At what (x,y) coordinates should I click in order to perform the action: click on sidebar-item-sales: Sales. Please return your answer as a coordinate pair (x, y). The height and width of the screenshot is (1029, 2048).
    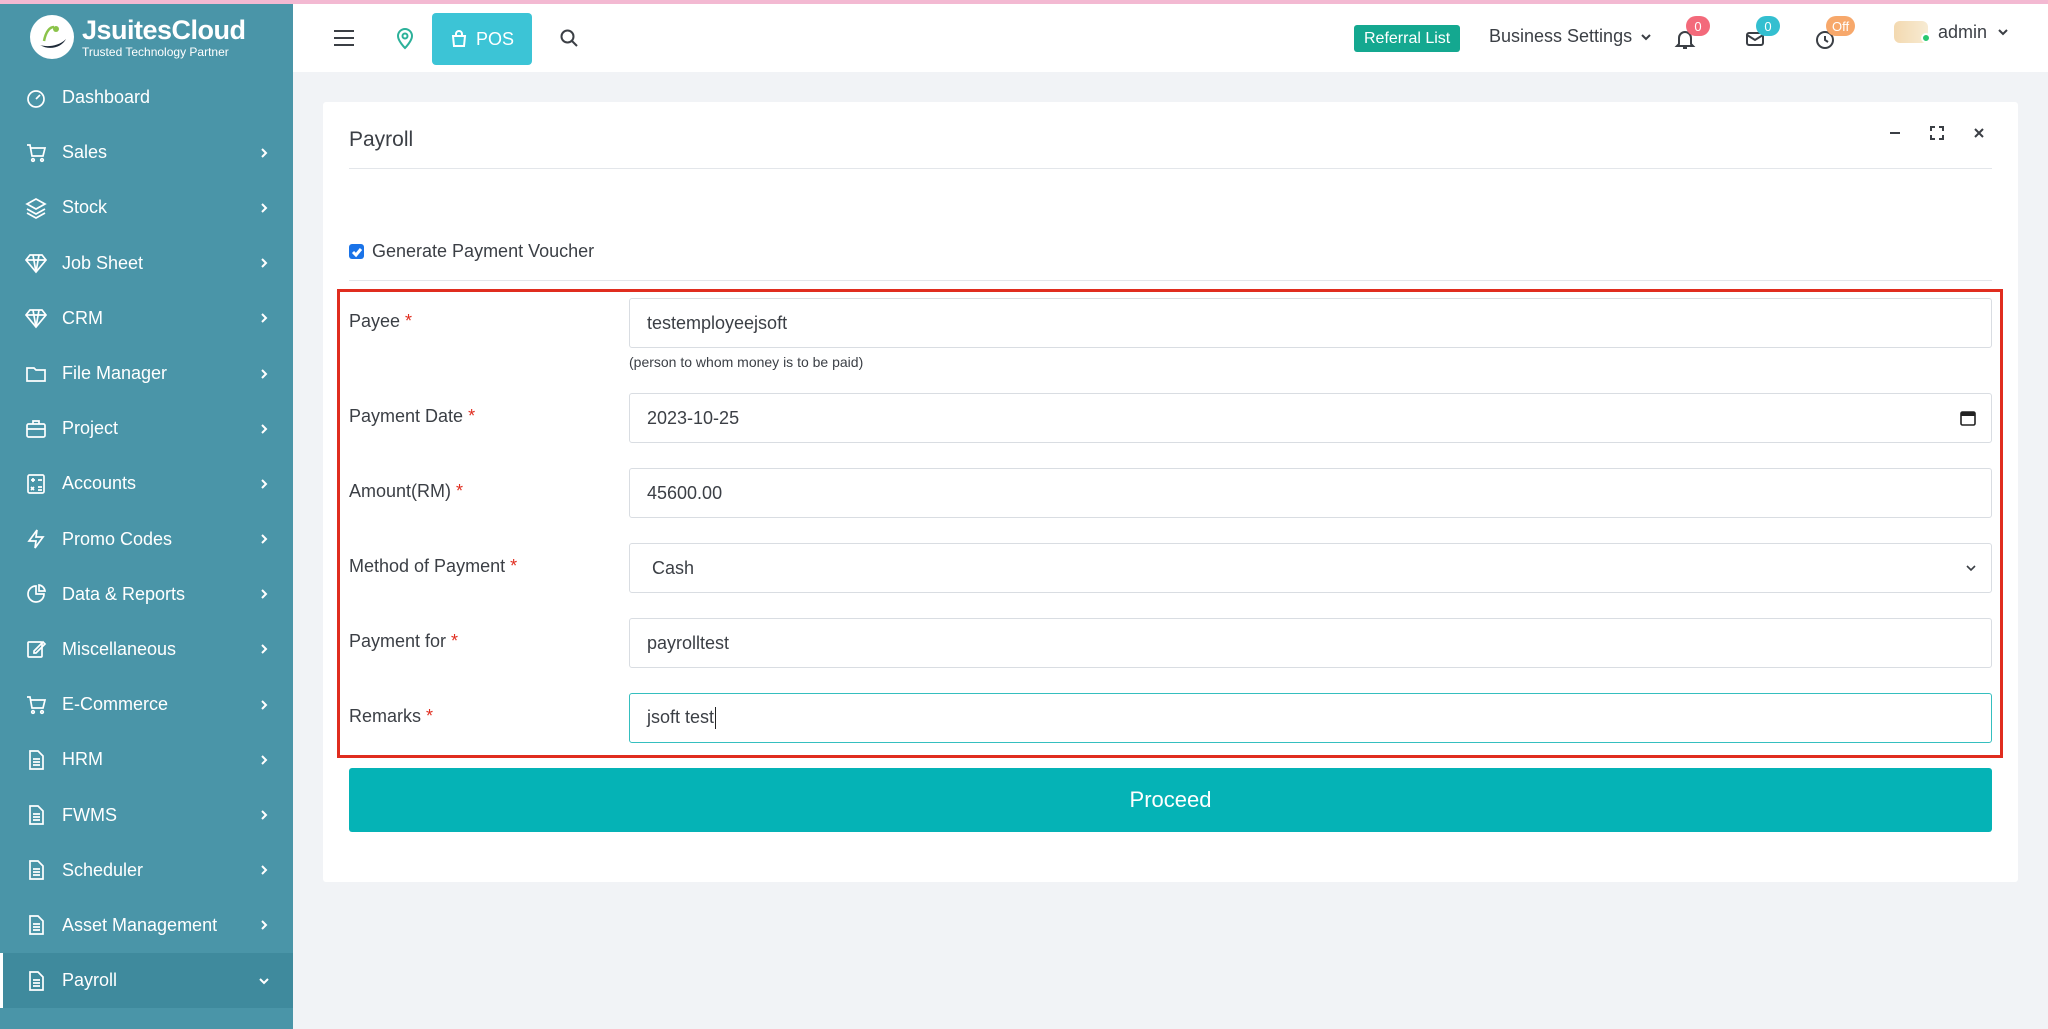
    Looking at the image, I should click on (146, 152).